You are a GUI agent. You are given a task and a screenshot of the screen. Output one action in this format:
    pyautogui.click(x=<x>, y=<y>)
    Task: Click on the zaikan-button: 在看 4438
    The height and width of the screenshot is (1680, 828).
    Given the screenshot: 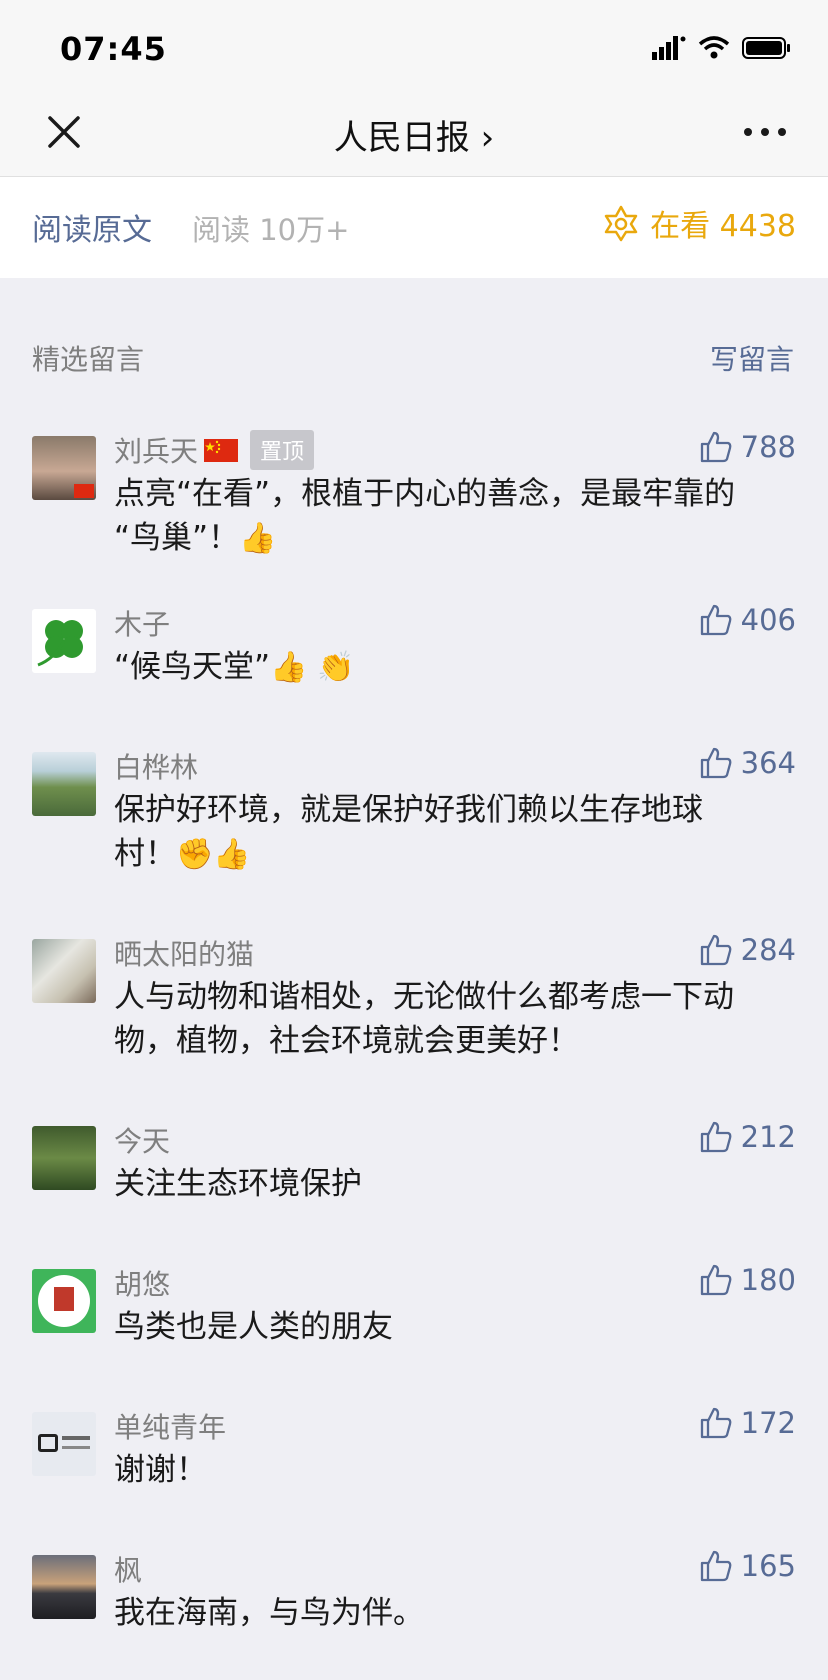 What is the action you would take?
    pyautogui.click(x=699, y=223)
    